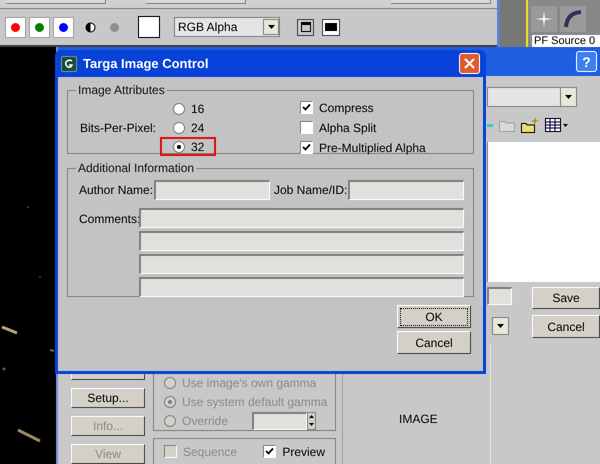  What do you see at coordinates (372, 148) in the screenshot?
I see `checkbox-label: Pre-Multiplied Alpha` at bounding box center [372, 148].